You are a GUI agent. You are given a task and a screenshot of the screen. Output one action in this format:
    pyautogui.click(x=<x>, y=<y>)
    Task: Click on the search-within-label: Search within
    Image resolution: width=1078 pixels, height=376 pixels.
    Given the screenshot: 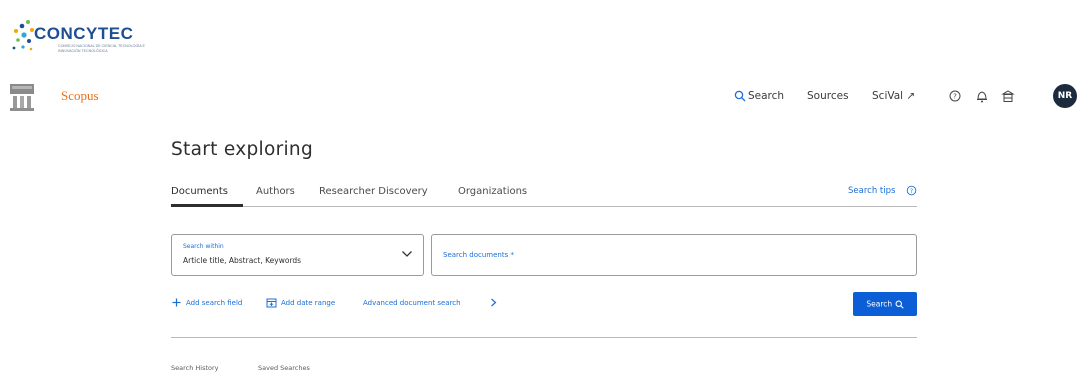 What is the action you would take?
    pyautogui.click(x=203, y=246)
    